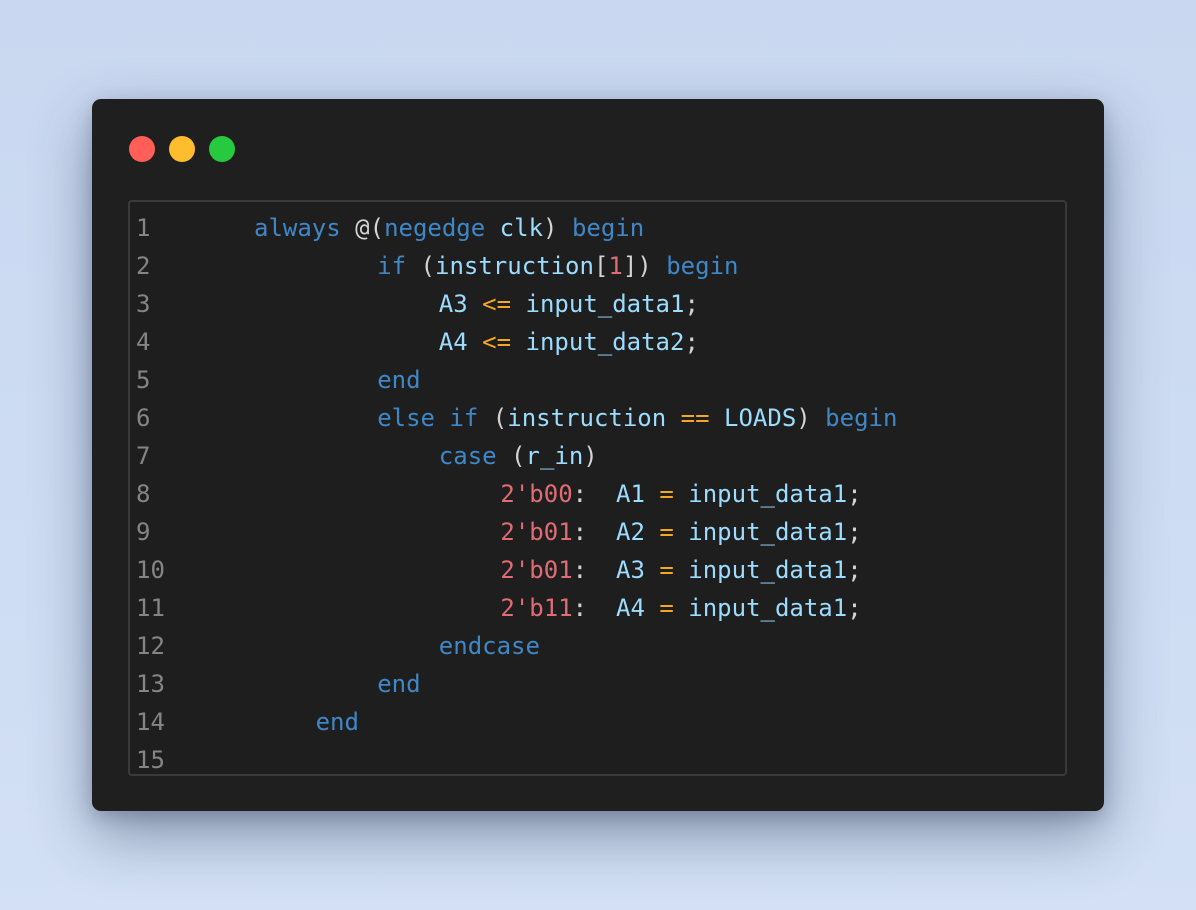 This screenshot has width=1196, height=910. I want to click on code-token: ]), so click(644, 266).